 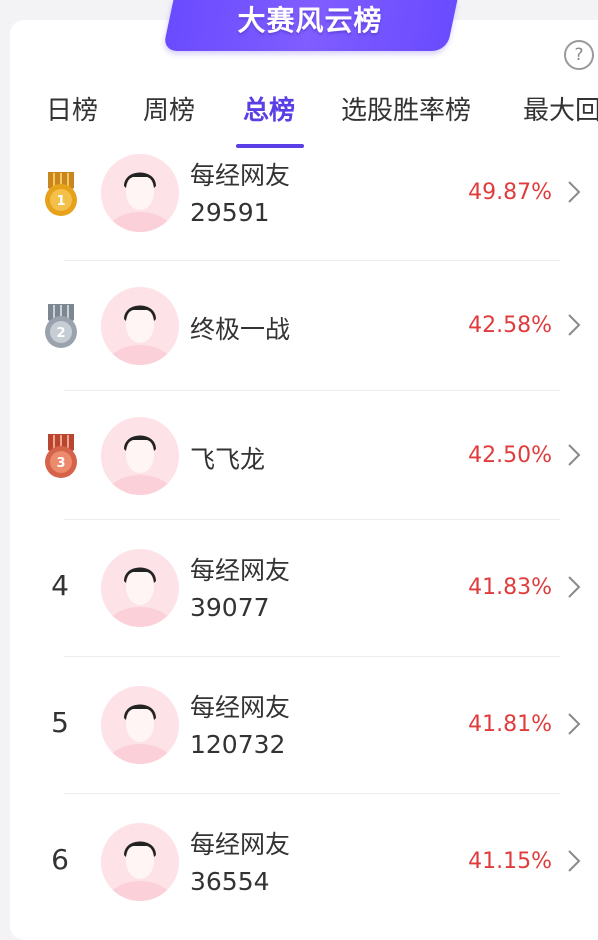 I want to click on bronze-medal-icon: 3, so click(x=61, y=456).